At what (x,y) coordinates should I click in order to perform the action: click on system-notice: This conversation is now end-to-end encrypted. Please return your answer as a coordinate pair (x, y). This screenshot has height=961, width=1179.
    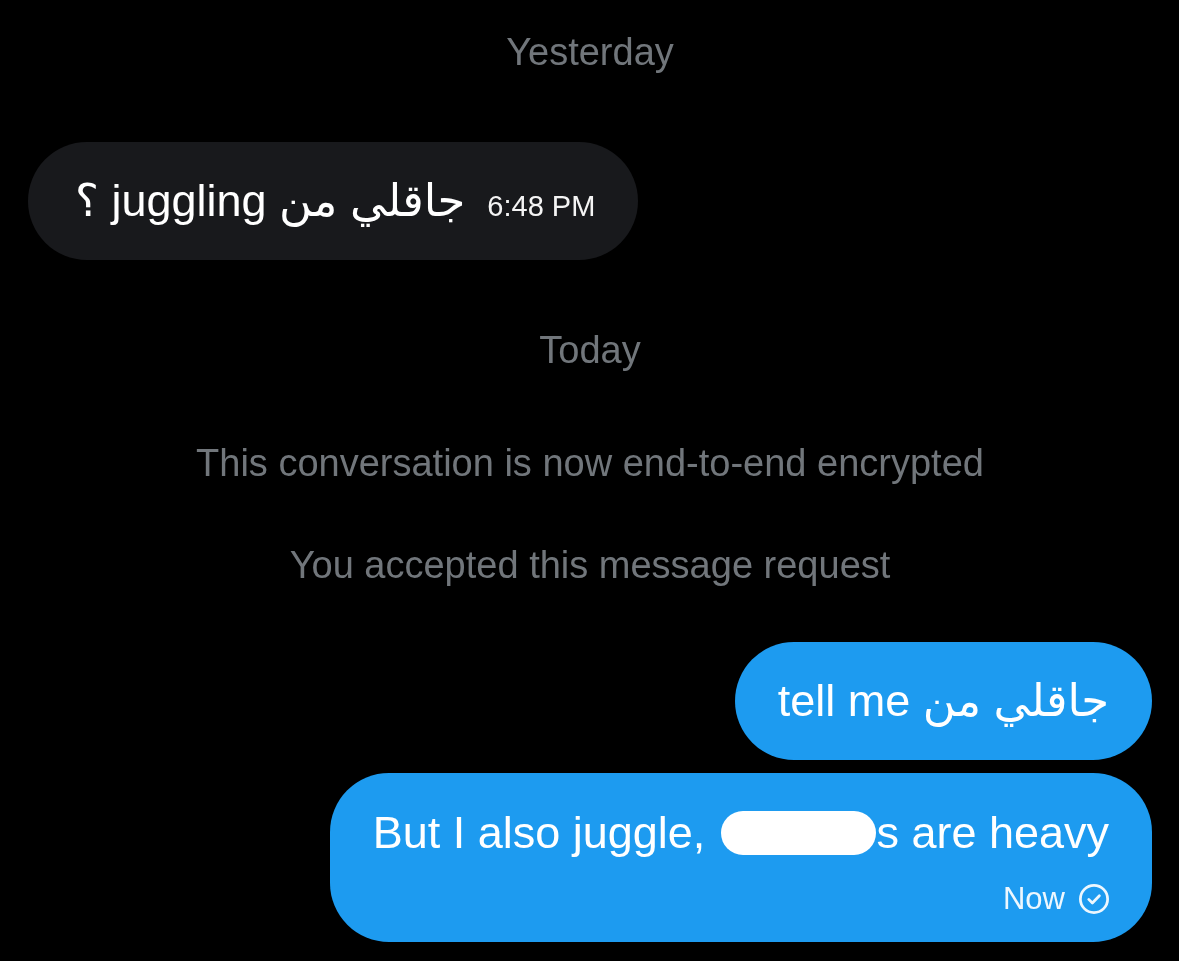
    Looking at the image, I should click on (590, 463).